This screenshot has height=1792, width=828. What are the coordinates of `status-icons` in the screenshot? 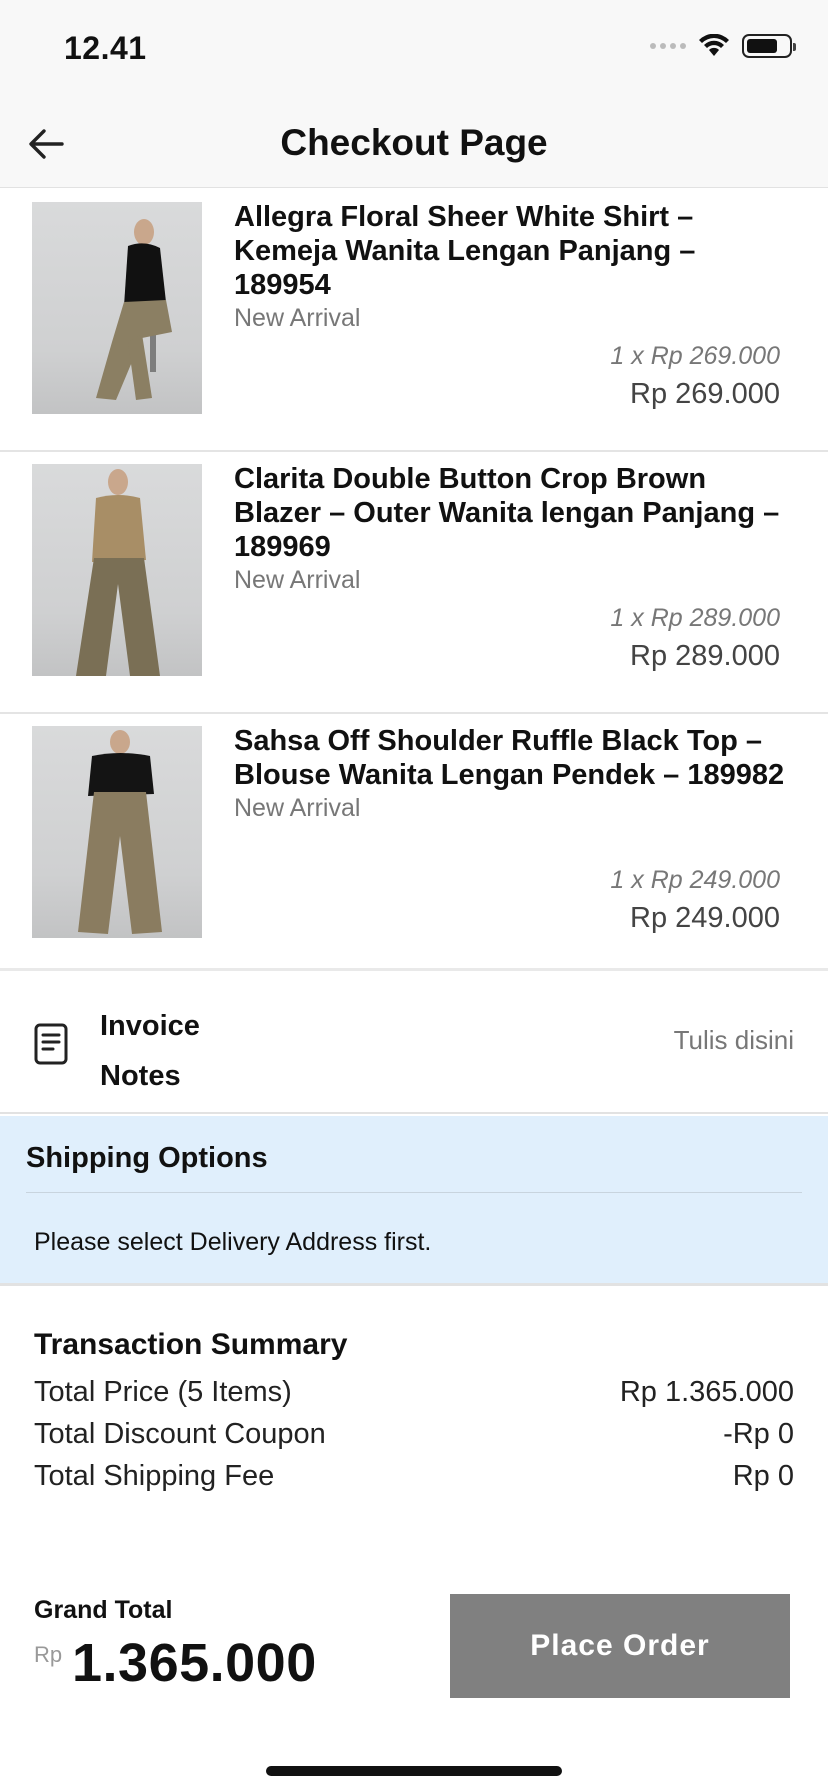 It's located at (723, 46).